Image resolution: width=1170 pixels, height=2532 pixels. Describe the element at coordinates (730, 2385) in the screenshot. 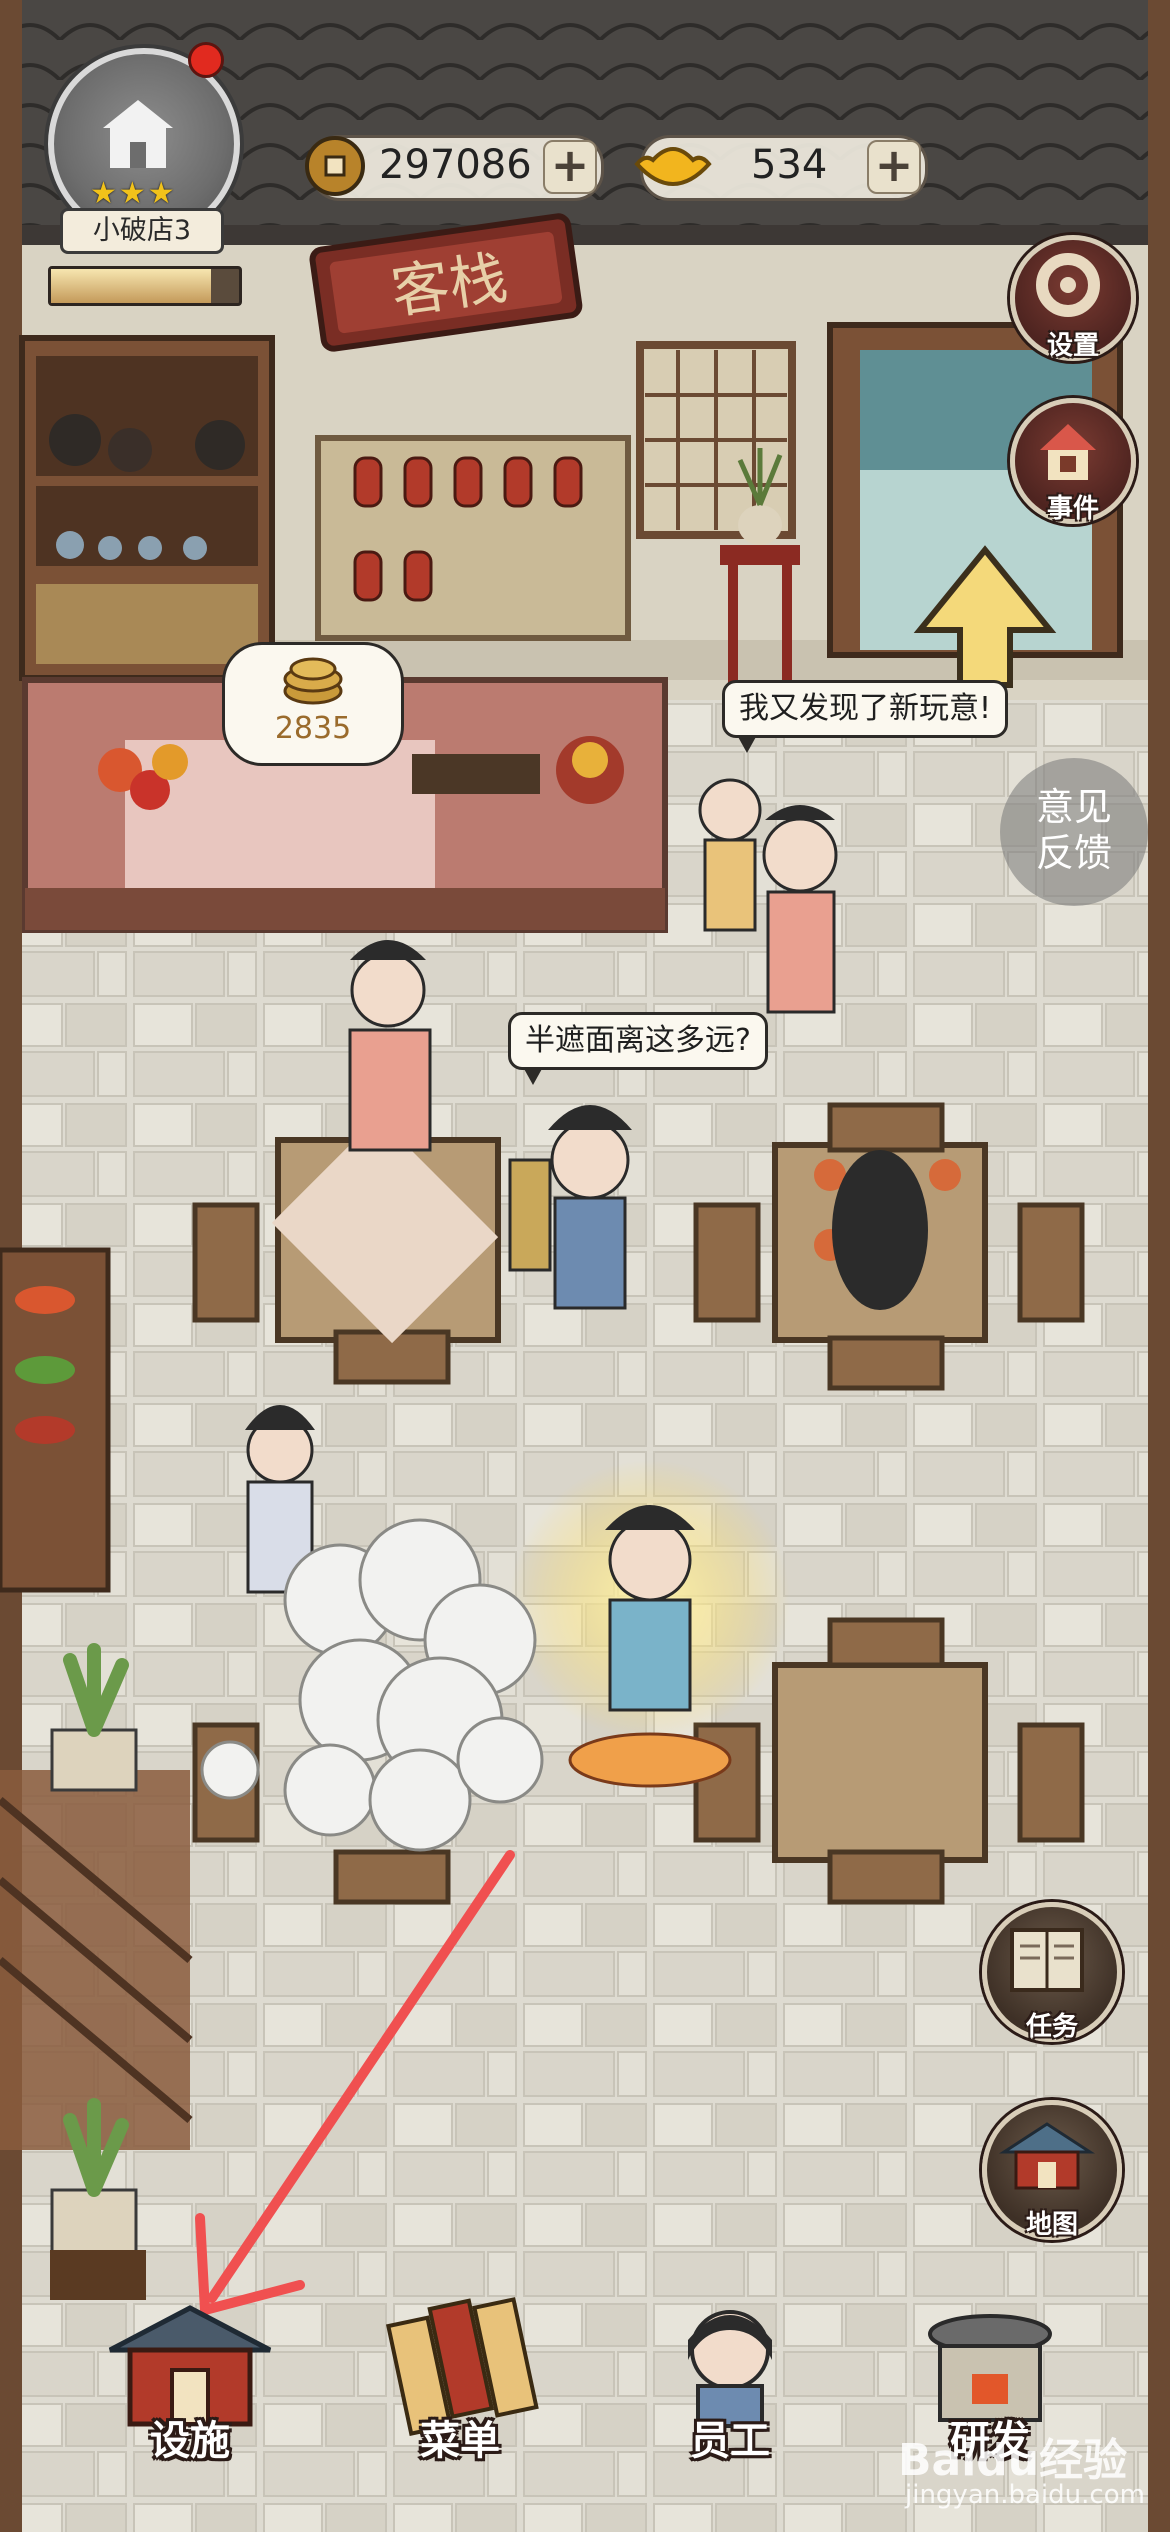

I see `nav-staff-button: 员工` at that location.